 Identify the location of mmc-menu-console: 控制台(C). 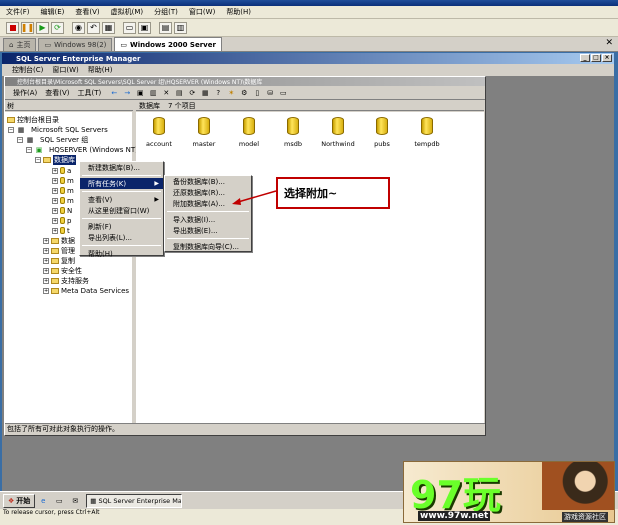
(27, 70).